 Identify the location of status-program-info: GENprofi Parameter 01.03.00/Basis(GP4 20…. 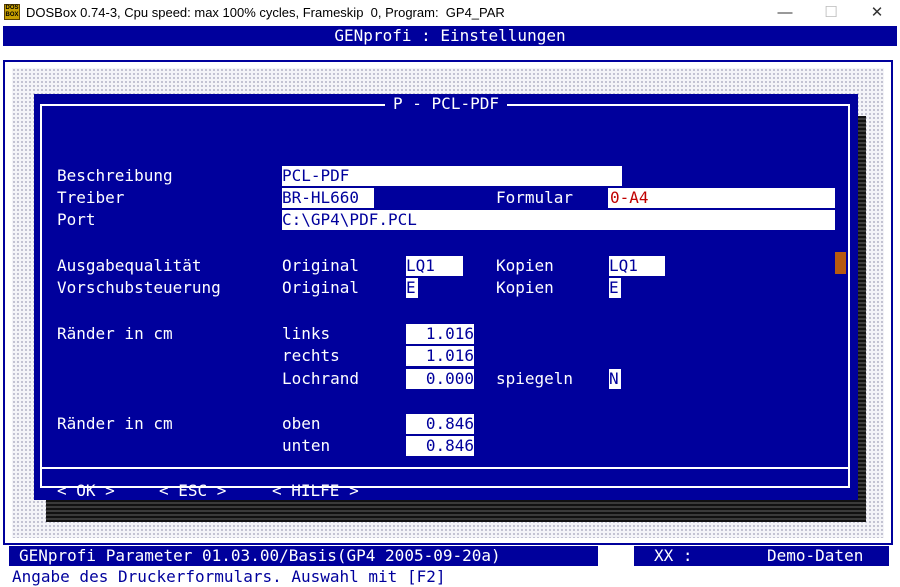
(260, 555).